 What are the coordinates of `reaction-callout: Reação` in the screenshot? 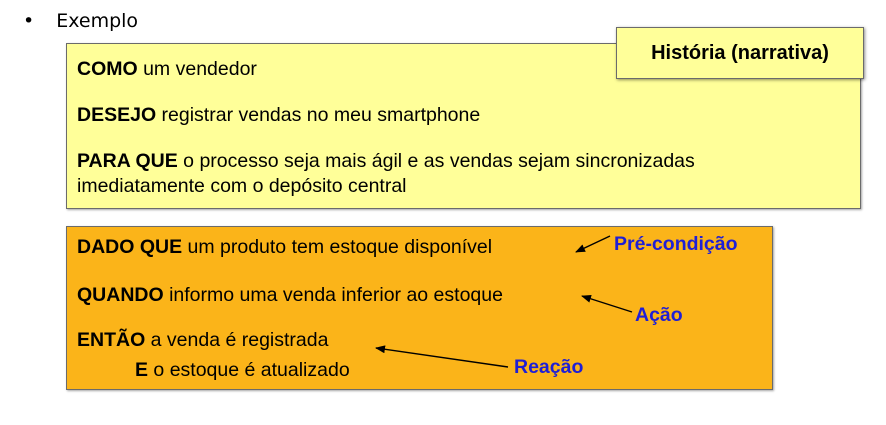 It's located at (549, 367).